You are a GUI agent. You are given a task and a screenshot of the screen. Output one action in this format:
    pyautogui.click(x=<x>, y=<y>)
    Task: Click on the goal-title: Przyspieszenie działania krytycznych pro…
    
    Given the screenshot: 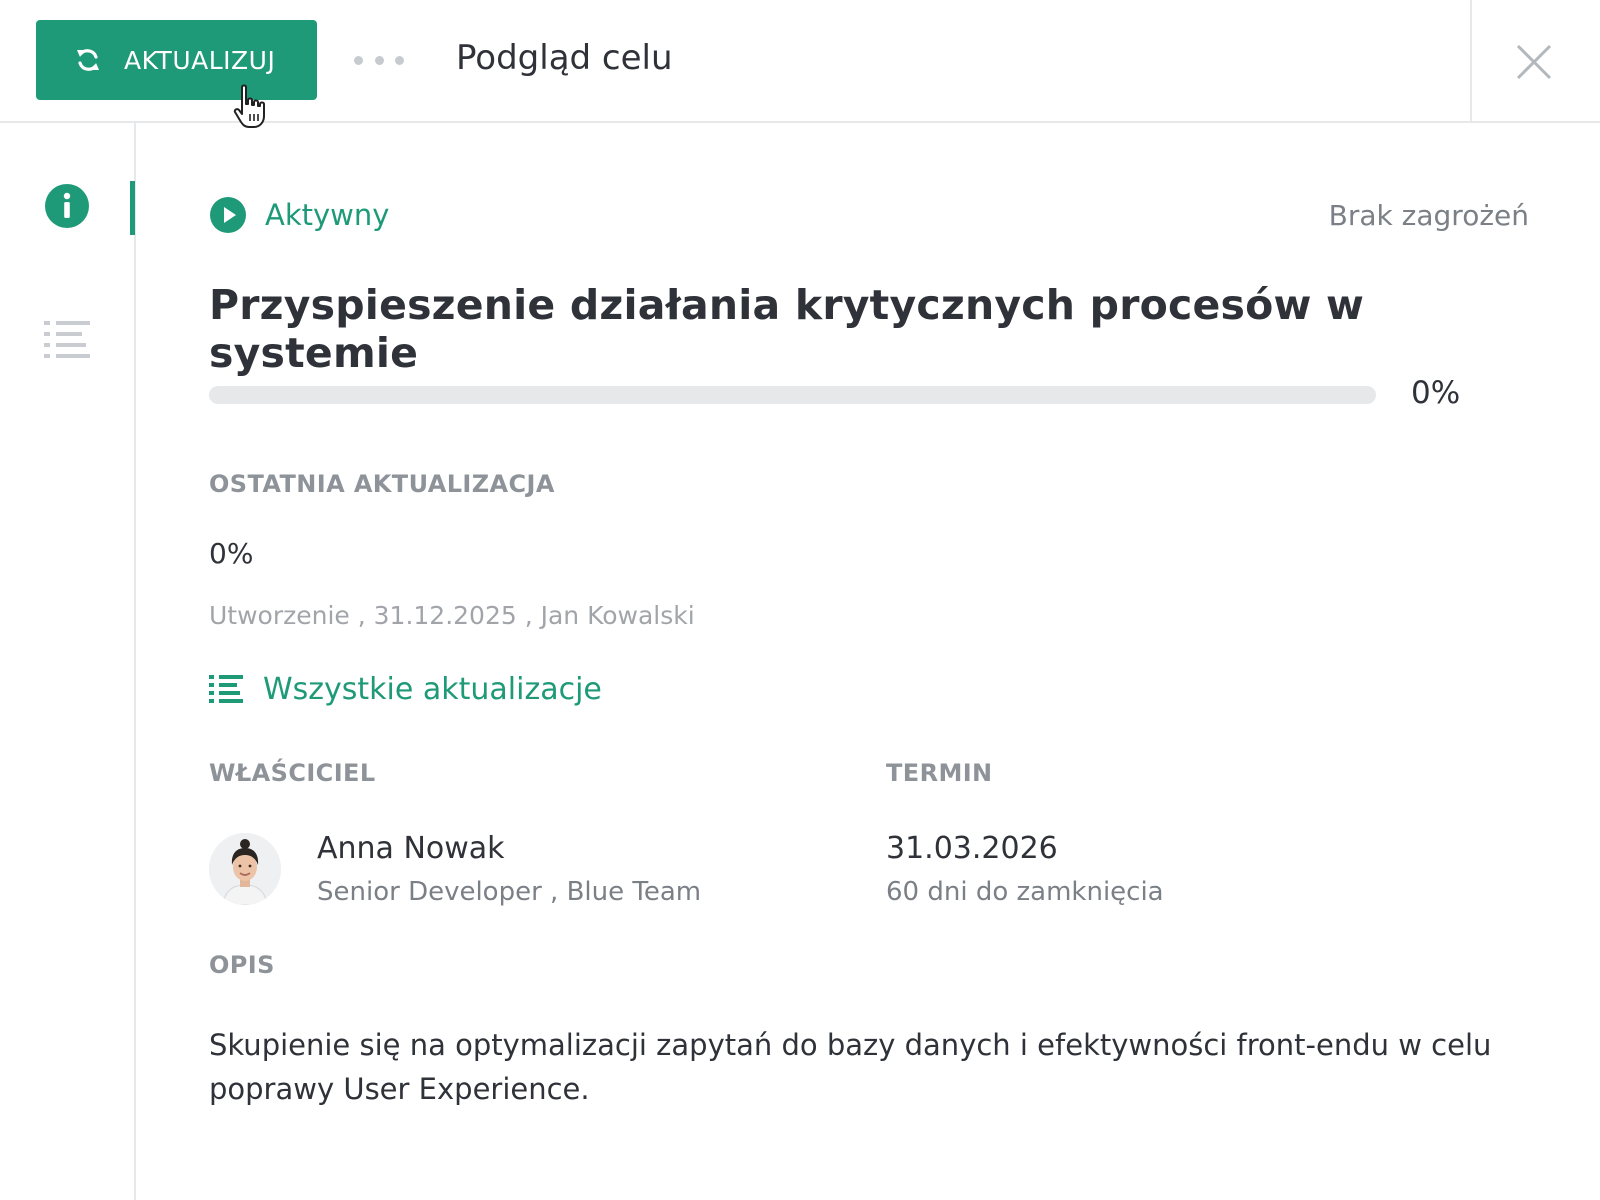 What is the action you would take?
    pyautogui.click(x=787, y=329)
    